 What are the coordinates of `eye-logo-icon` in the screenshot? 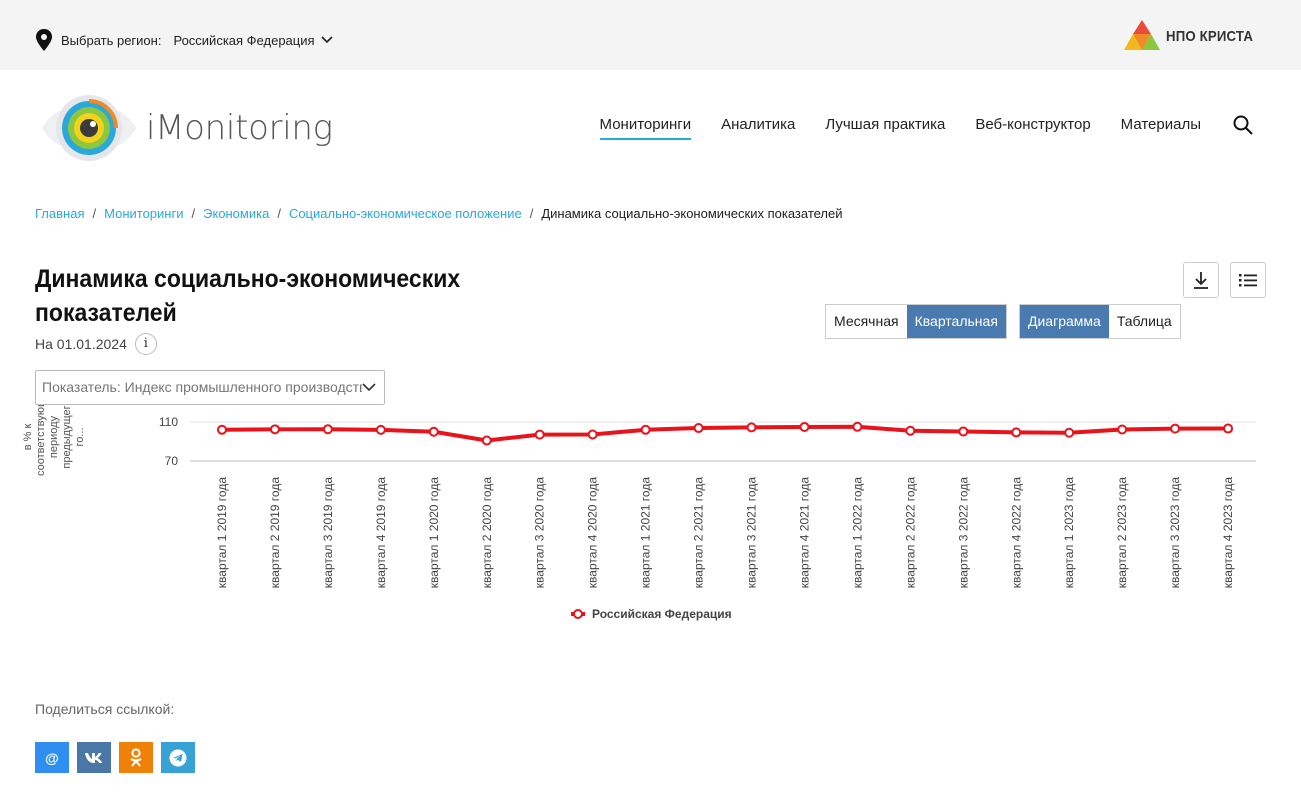 It's located at (89, 128).